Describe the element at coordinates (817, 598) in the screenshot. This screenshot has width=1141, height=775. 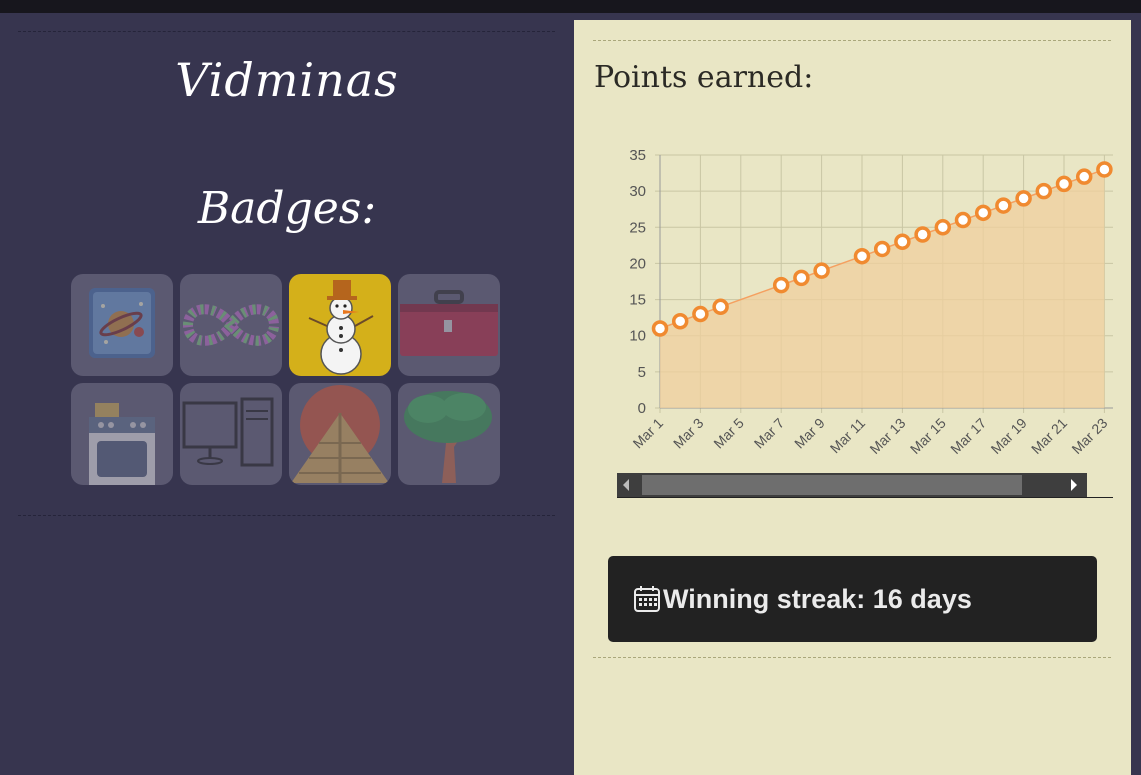
I see `streak-text: Winning streak: 16 days` at that location.